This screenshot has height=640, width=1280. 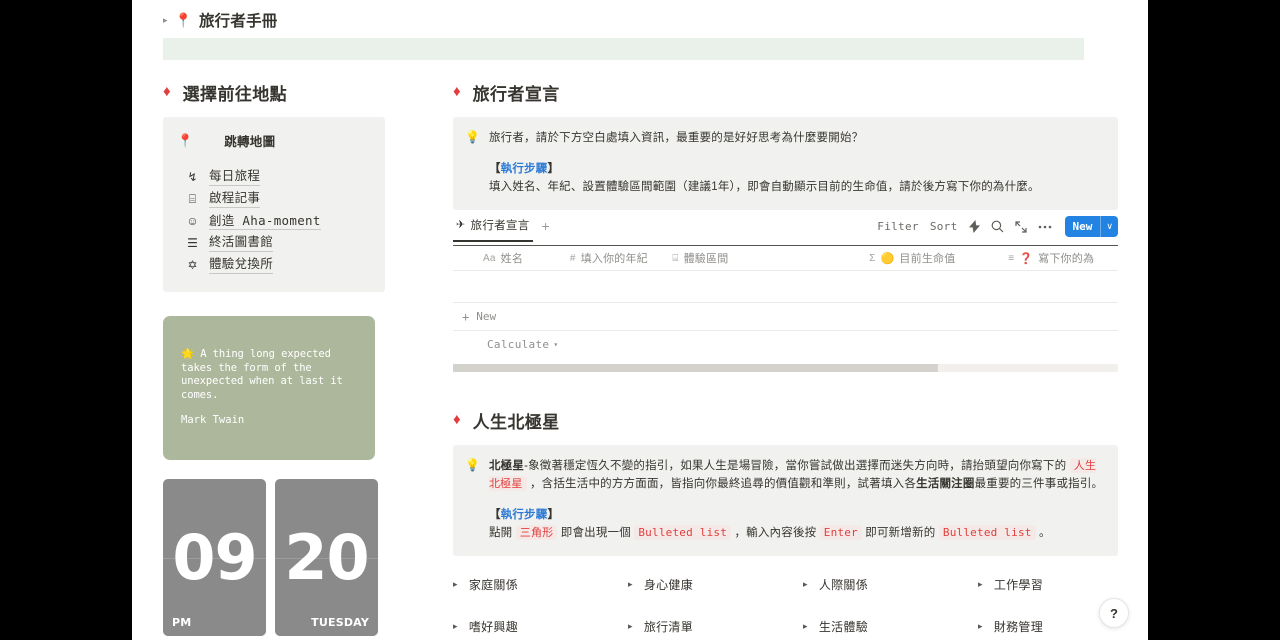 I want to click on yellow-circle-icon: 🟡, so click(x=887, y=258).